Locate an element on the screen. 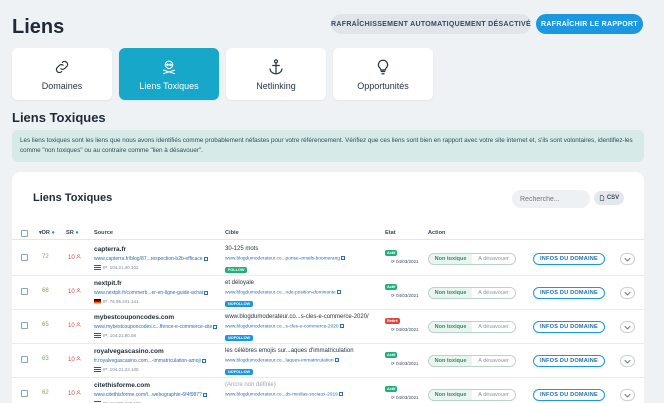 This screenshot has height=403, width=664. page-title: Liens is located at coordinates (38, 27).